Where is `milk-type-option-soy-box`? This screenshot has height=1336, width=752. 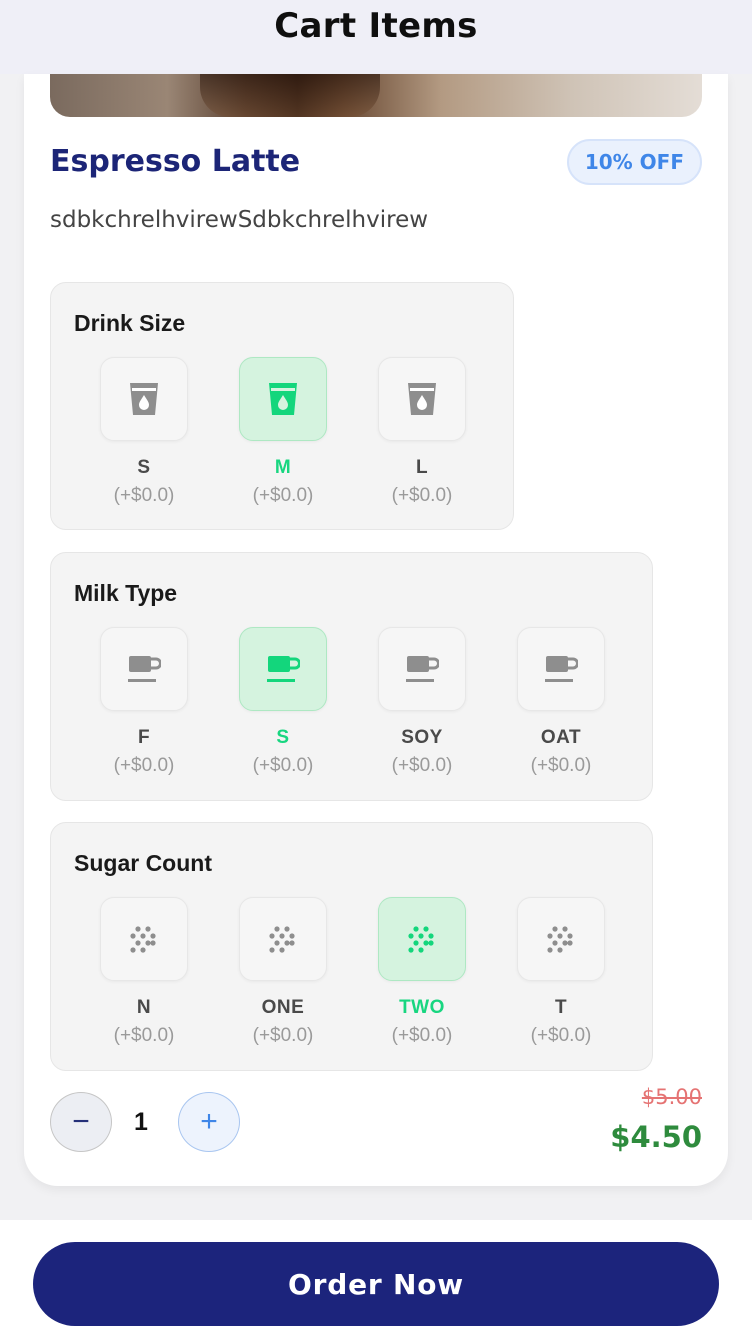
milk-type-option-soy-box is located at coordinates (422, 669).